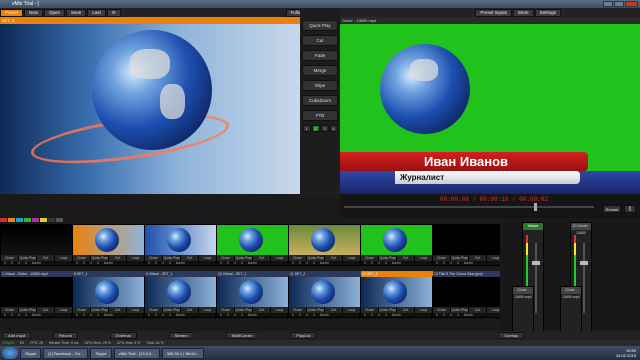 The width and height of the screenshot is (640, 360). Describe the element at coordinates (34, 12) in the screenshot. I see `new-button: New` at that location.